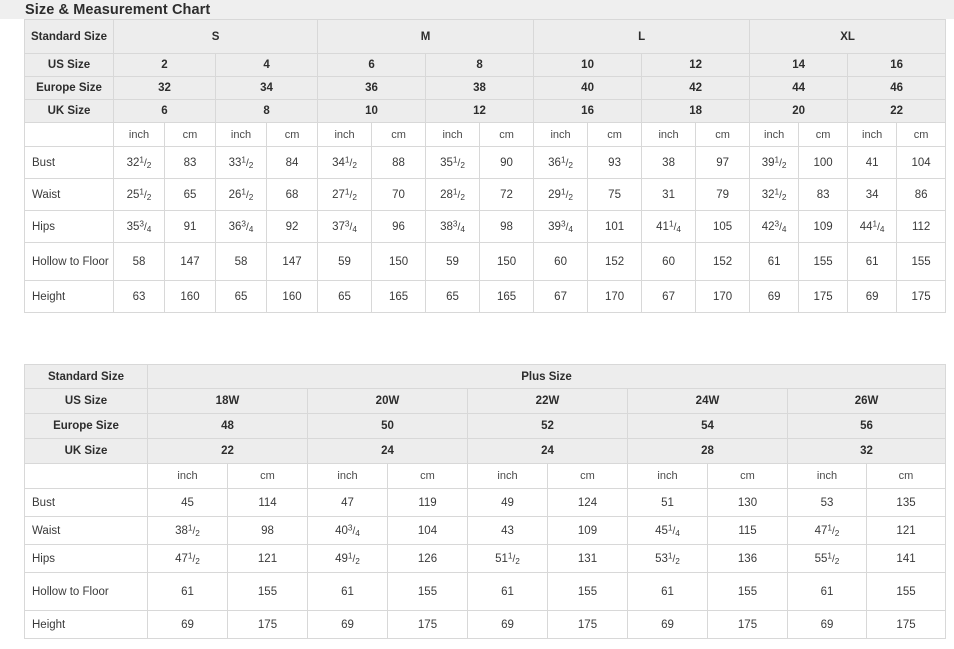  Describe the element at coordinates (897, 88) in the screenshot. I see `europe-size-value: 46` at that location.